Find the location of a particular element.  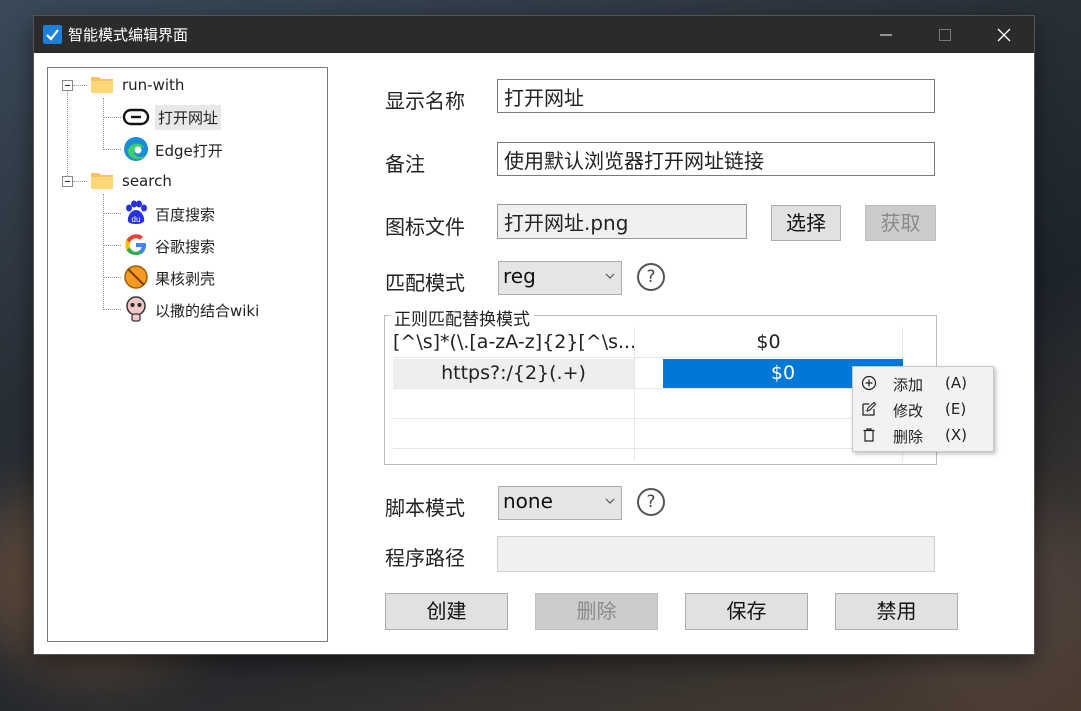

menu-item-label: 删除 is located at coordinates (908, 437).